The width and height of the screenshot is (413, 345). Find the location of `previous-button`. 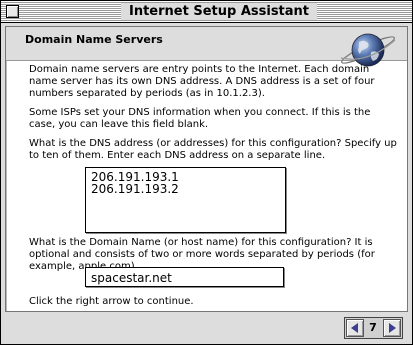

previous-button is located at coordinates (355, 328).